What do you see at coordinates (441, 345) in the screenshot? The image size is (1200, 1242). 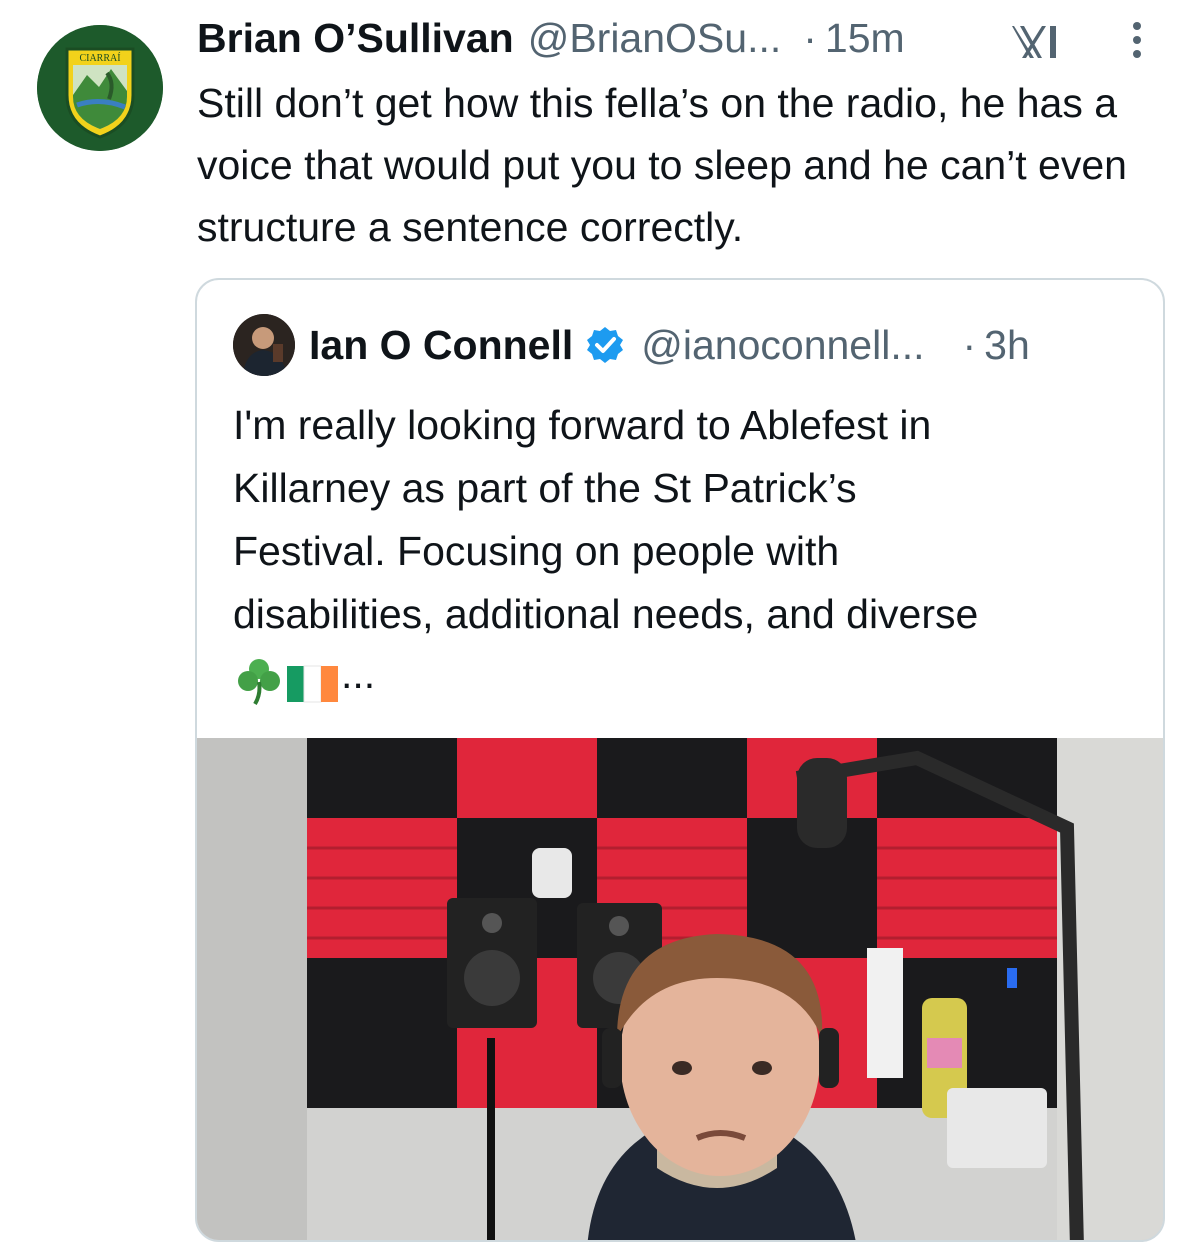 I see `quoted-author-name: Ian O Connell` at bounding box center [441, 345].